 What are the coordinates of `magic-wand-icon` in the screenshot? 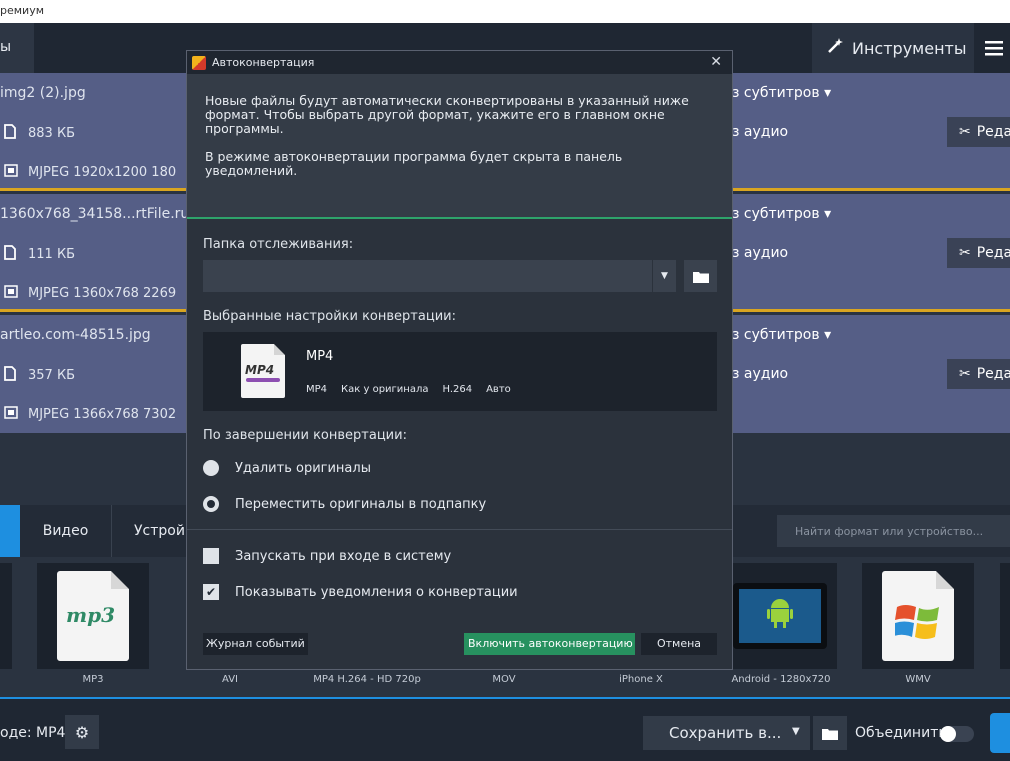 It's located at (835, 48).